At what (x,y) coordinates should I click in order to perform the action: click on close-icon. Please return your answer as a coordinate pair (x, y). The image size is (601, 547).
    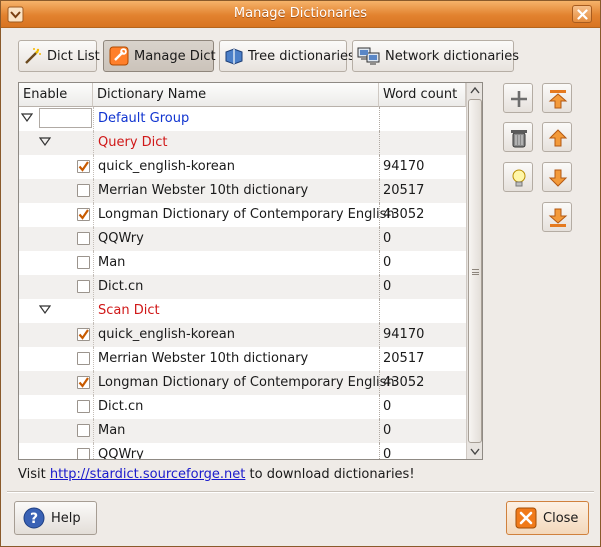
    Looking at the image, I should click on (582, 14).